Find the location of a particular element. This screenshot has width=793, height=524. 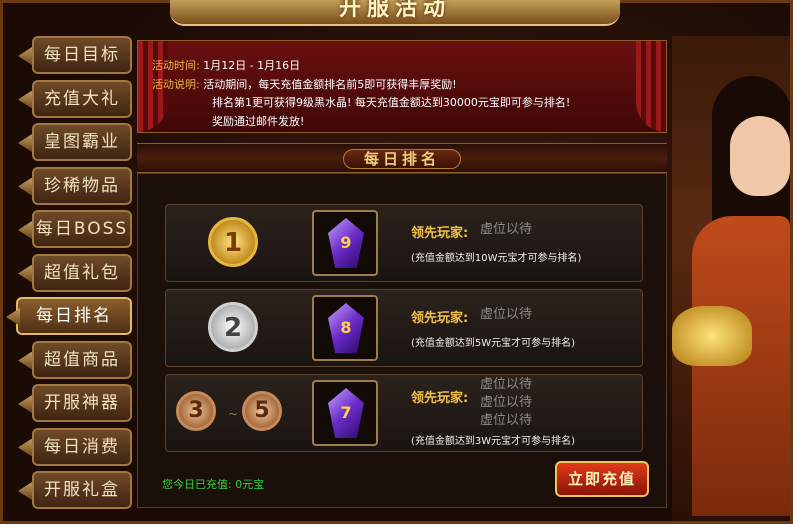

desc-line-3: 奖励通过邮件发放! is located at coordinates (258, 121).